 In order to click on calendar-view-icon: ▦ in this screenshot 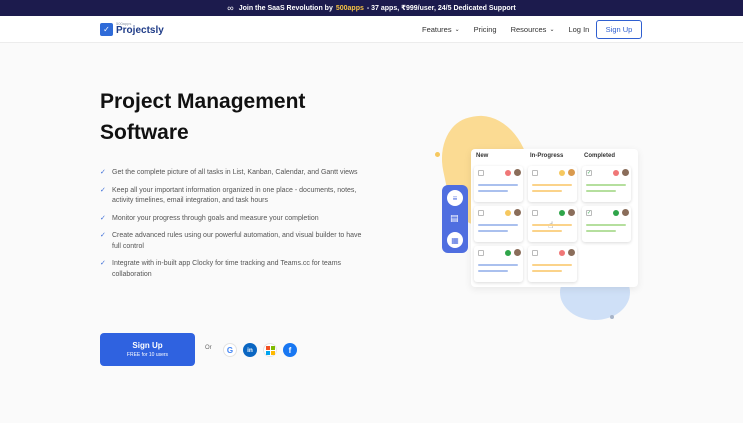, I will do `click(455, 240)`.